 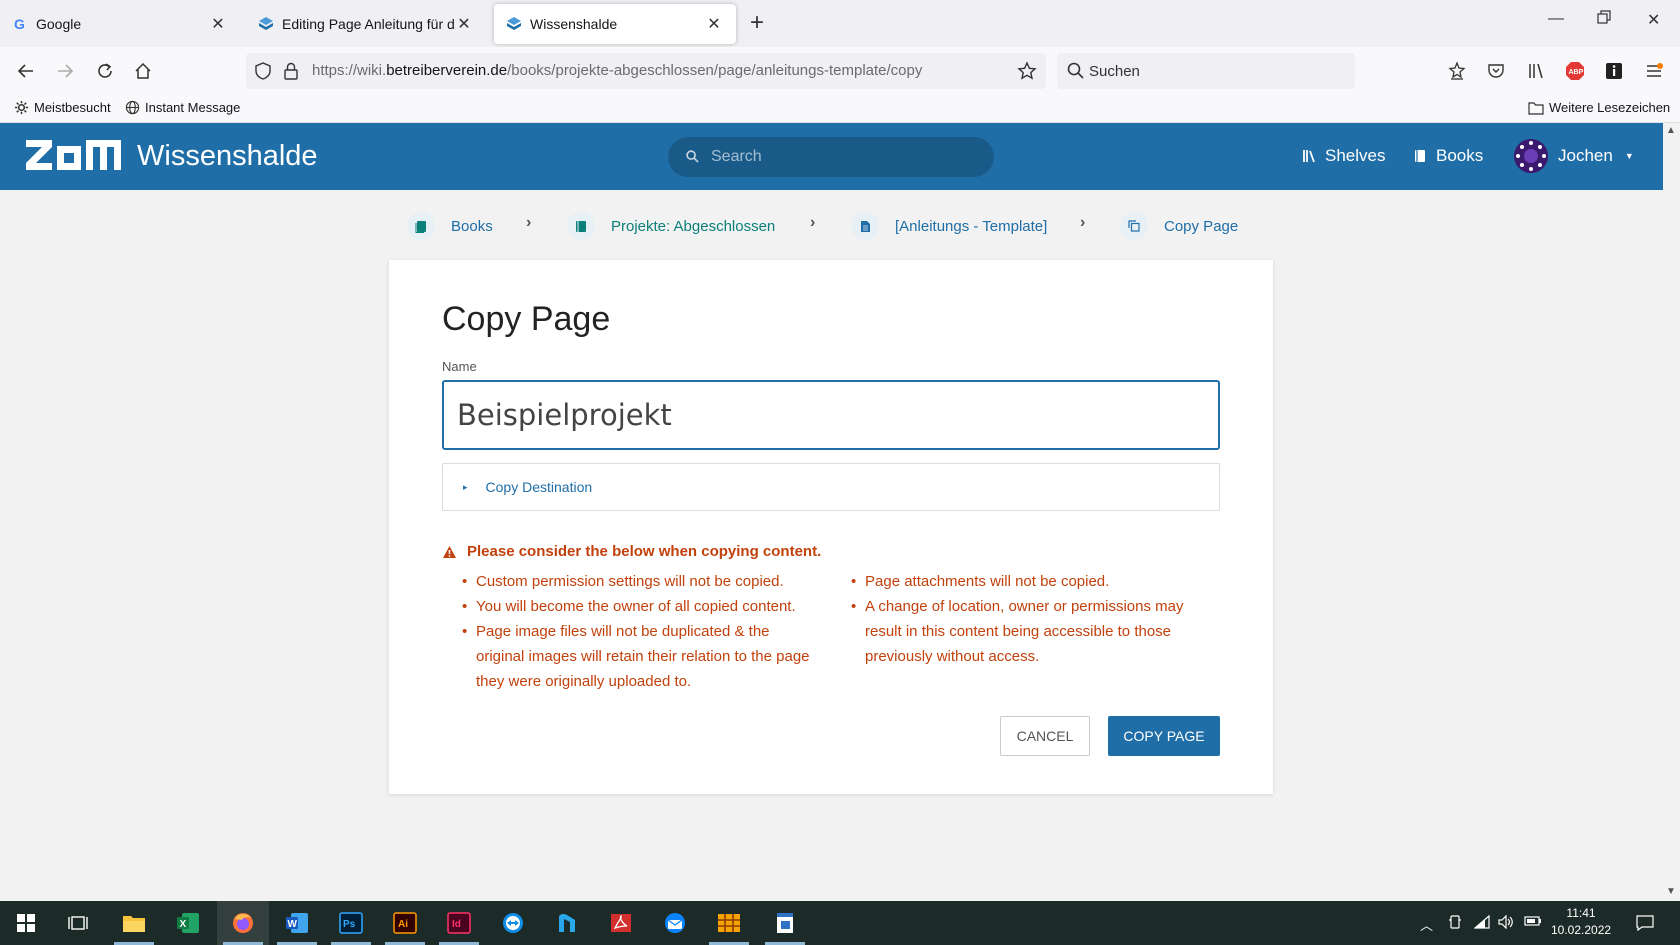 What do you see at coordinates (1045, 736) in the screenshot?
I see `cancel-button: CANCEL` at bounding box center [1045, 736].